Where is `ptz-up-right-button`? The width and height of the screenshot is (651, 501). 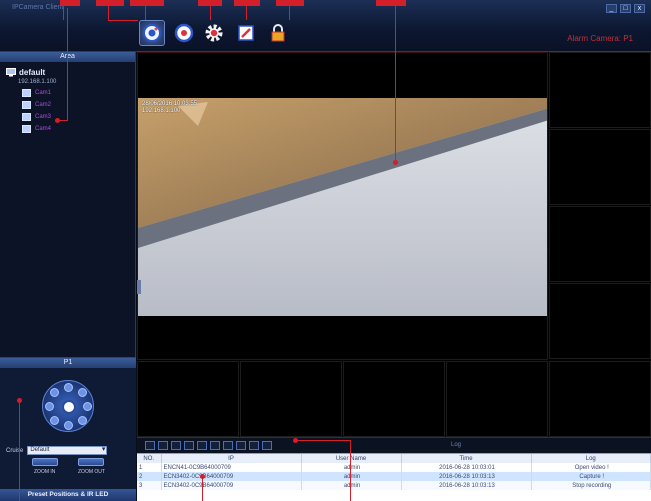
ptz-up-right-button is located at coordinates (82, 392).